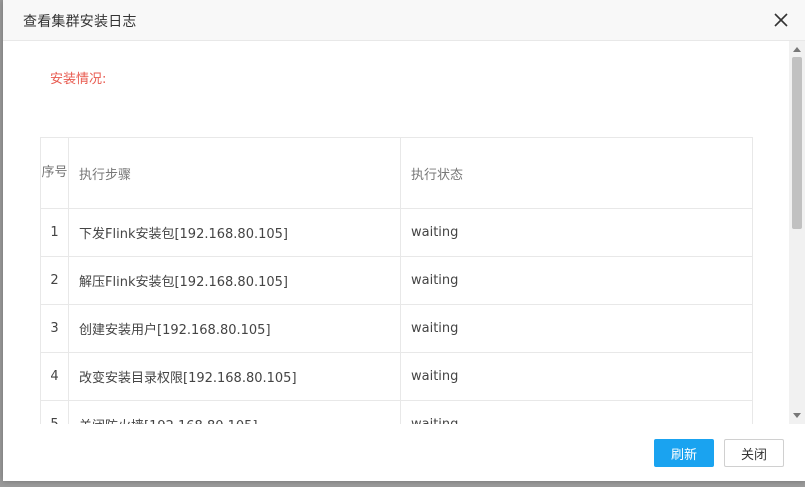 This screenshot has height=487, width=805. Describe the element at coordinates (80, 22) in the screenshot. I see `dialog-title: 查看集群安装日志` at that location.